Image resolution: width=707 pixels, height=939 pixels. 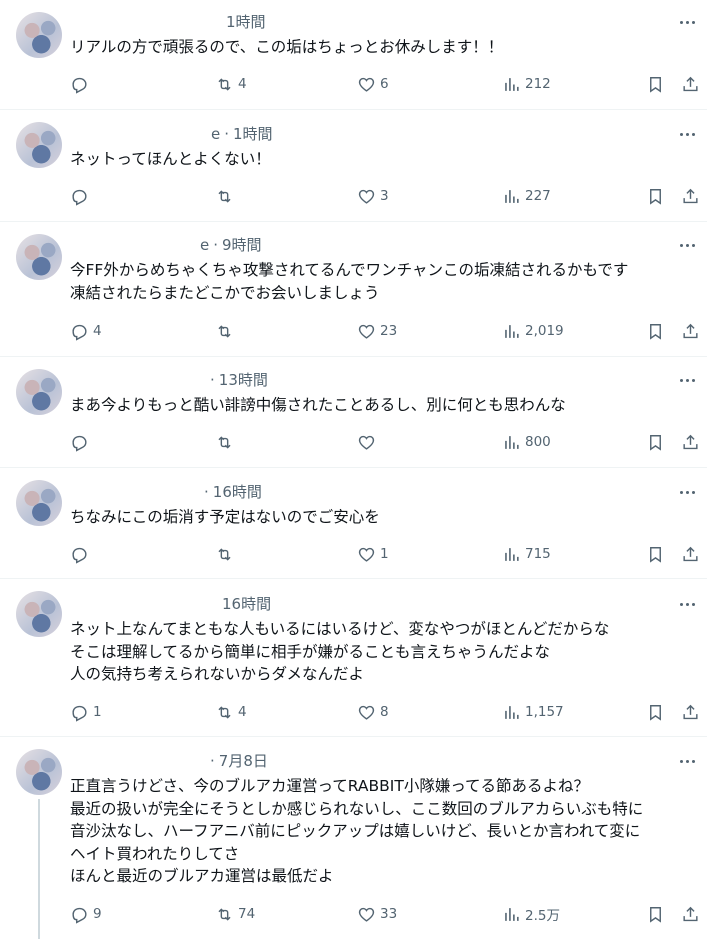 What do you see at coordinates (526, 196) in the screenshot?
I see `views-button: 227` at bounding box center [526, 196].